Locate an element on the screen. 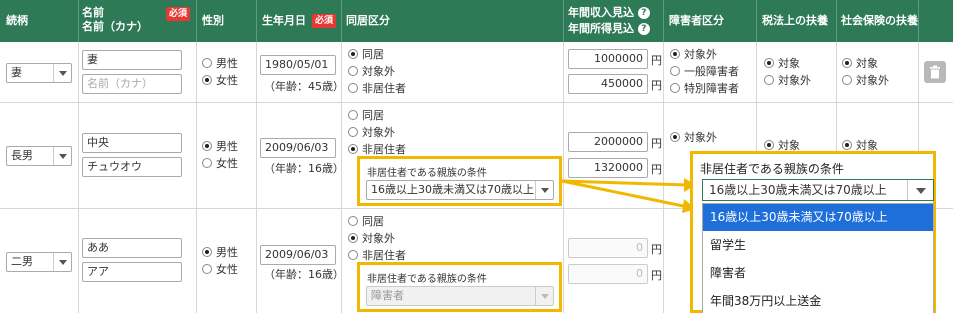 The height and width of the screenshot is (313, 953). kana-input: アア is located at coordinates (132, 272).